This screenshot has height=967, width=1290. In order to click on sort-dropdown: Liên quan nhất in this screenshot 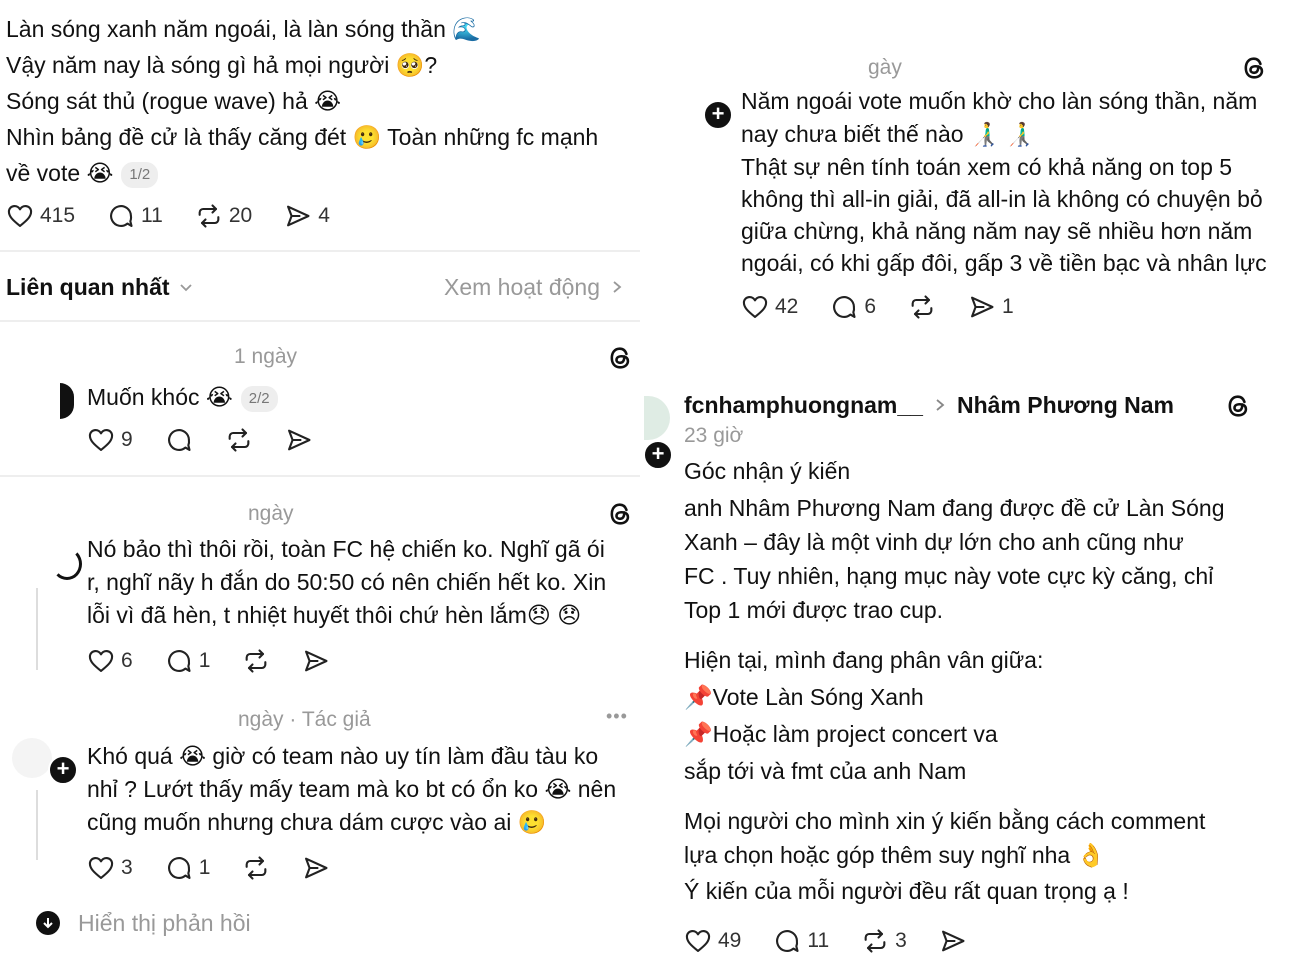, I will do `click(100, 287)`.